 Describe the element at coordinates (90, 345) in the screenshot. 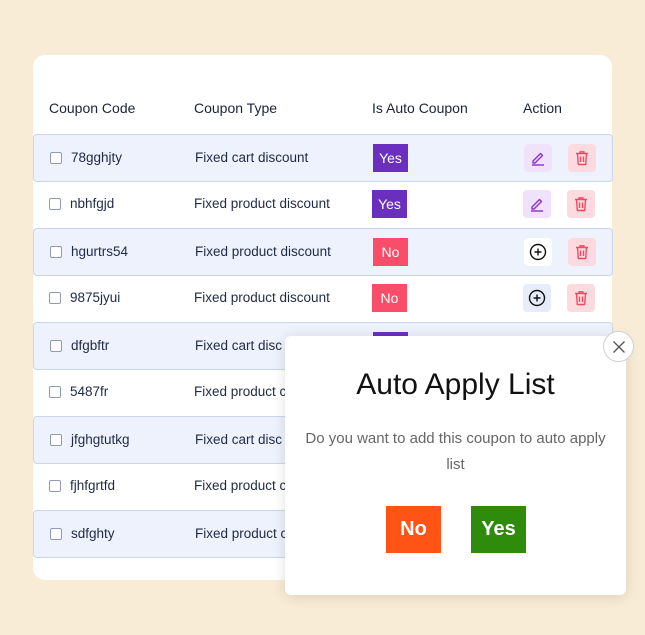

I see `coupon-code: dfgbftr` at that location.